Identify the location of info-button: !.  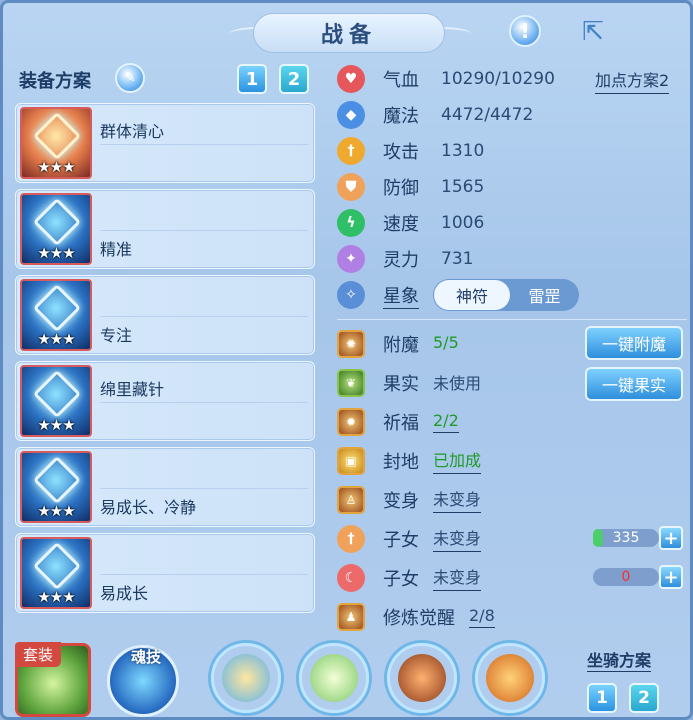
(525, 31).